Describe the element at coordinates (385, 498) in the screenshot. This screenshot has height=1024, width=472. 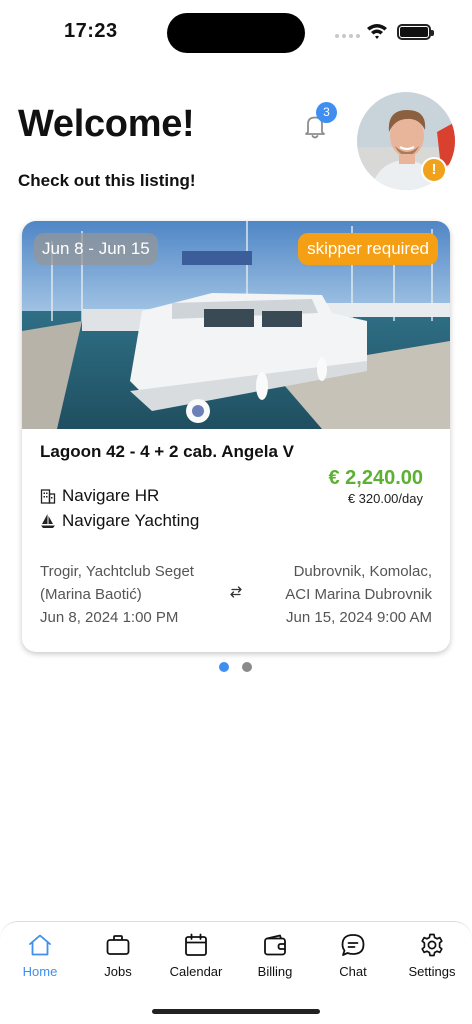
I see `price-per-day: € 320.00/day` at that location.